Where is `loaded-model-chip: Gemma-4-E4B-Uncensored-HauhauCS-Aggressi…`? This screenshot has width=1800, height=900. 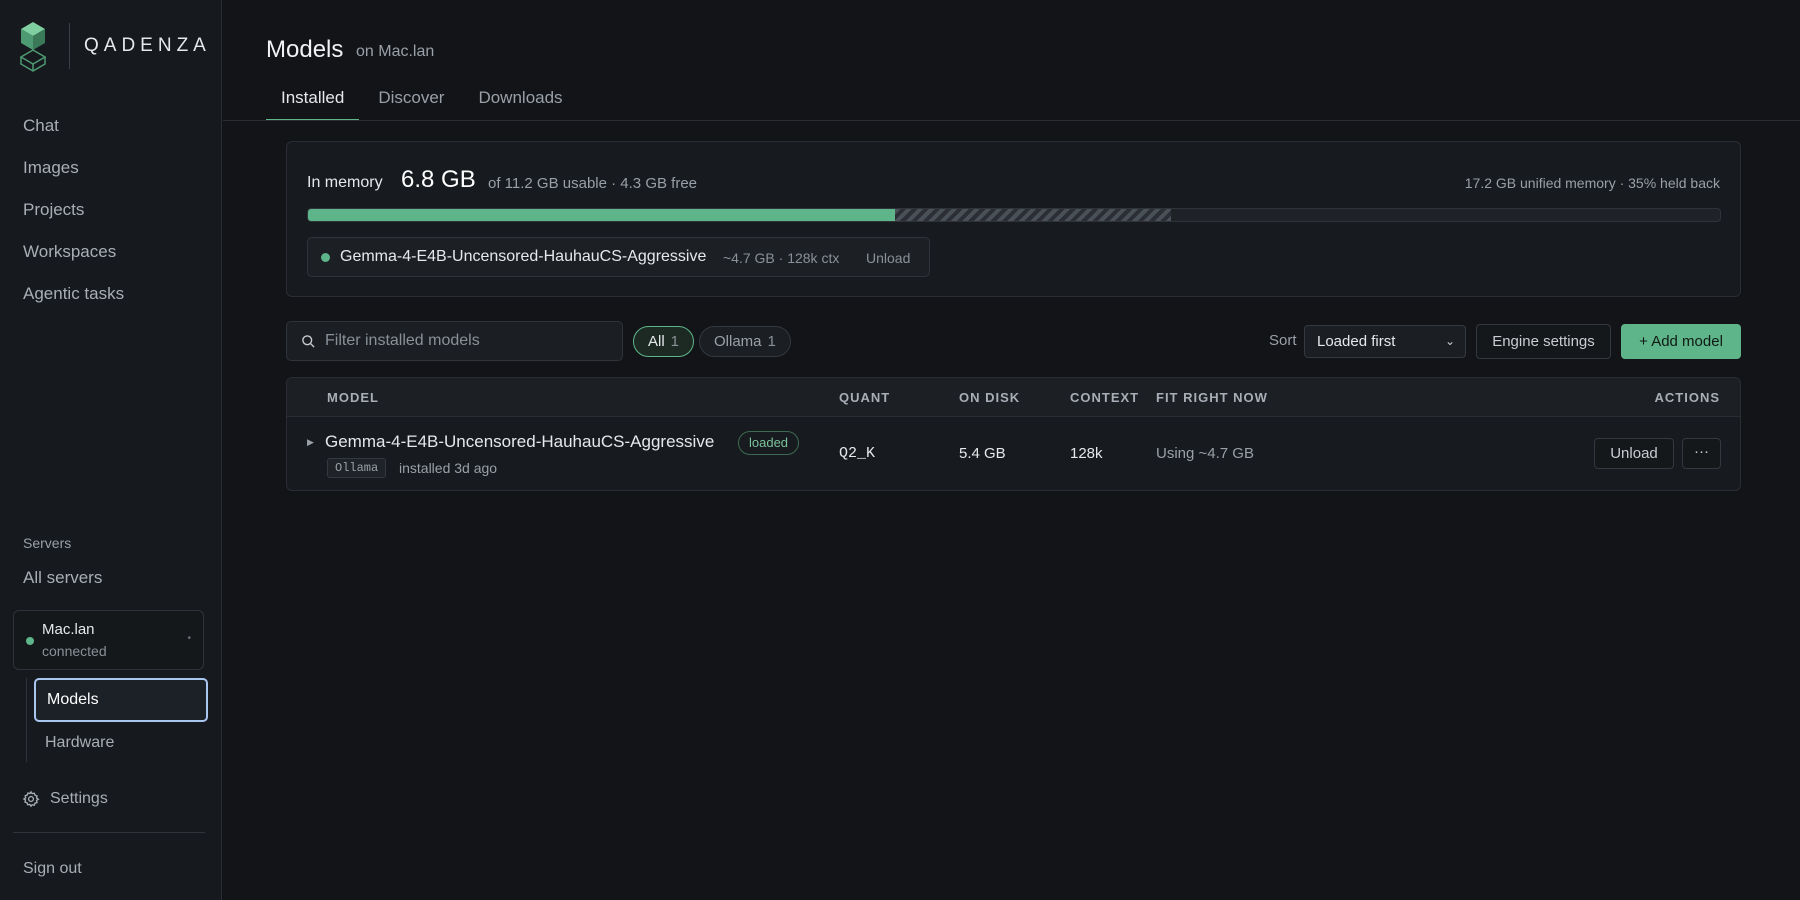 loaded-model-chip: Gemma-4-E4B-Uncensored-HauhauCS-Aggressi… is located at coordinates (618, 257).